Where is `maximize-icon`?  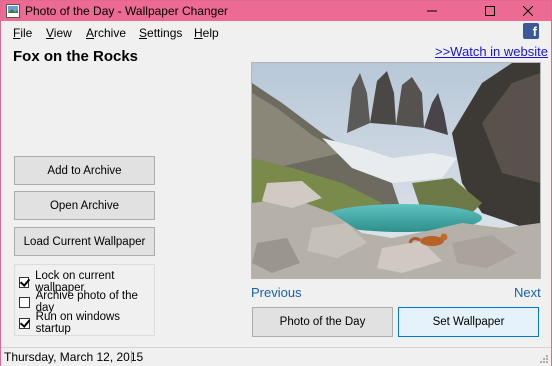 maximize-icon is located at coordinates (490, 11).